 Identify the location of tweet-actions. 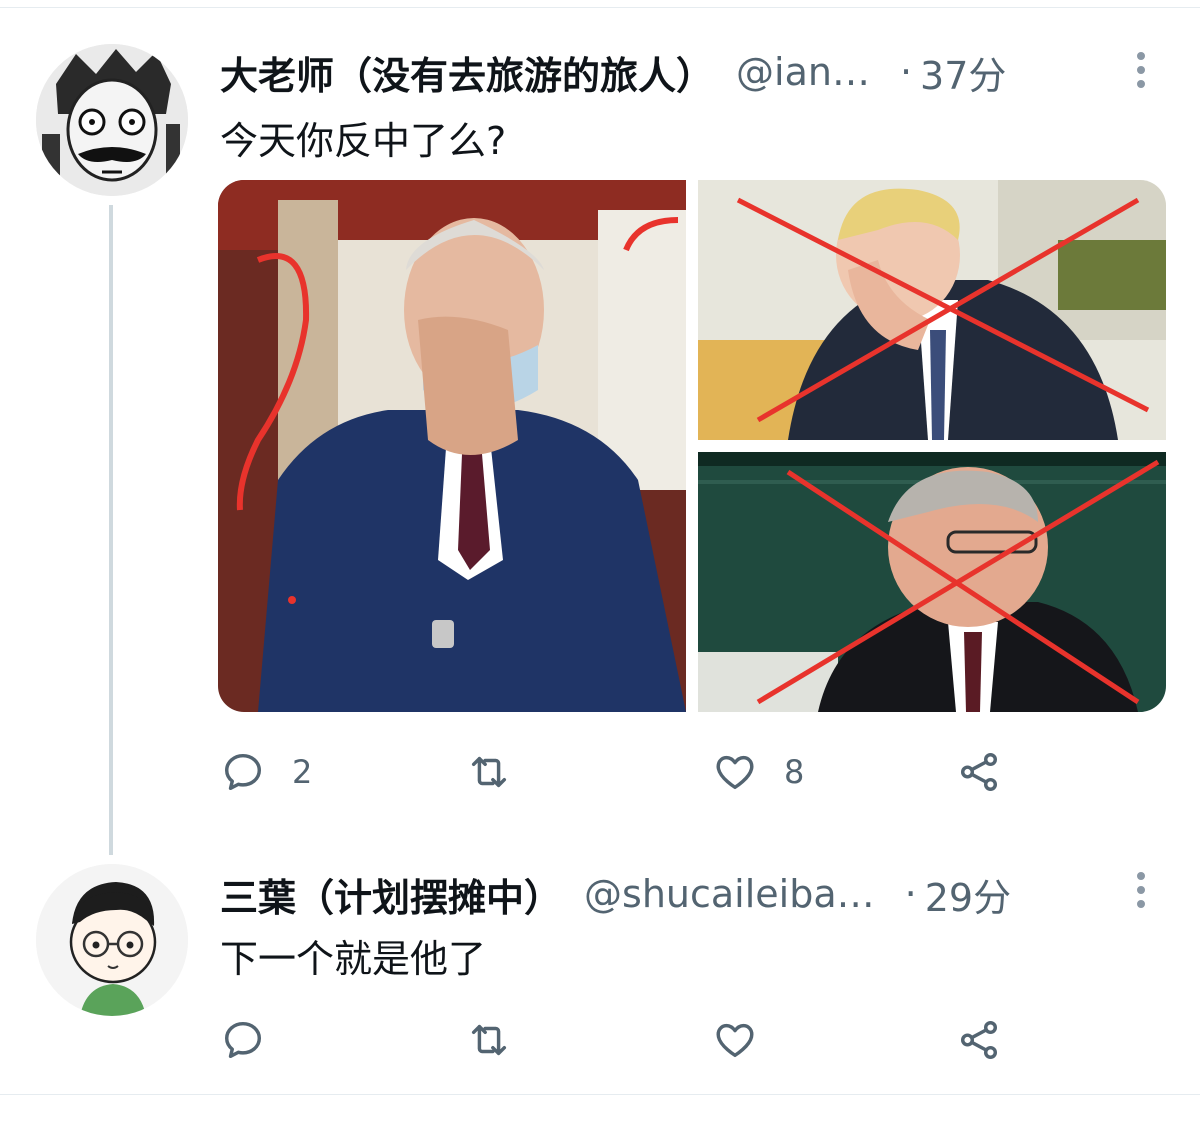
(670, 1040).